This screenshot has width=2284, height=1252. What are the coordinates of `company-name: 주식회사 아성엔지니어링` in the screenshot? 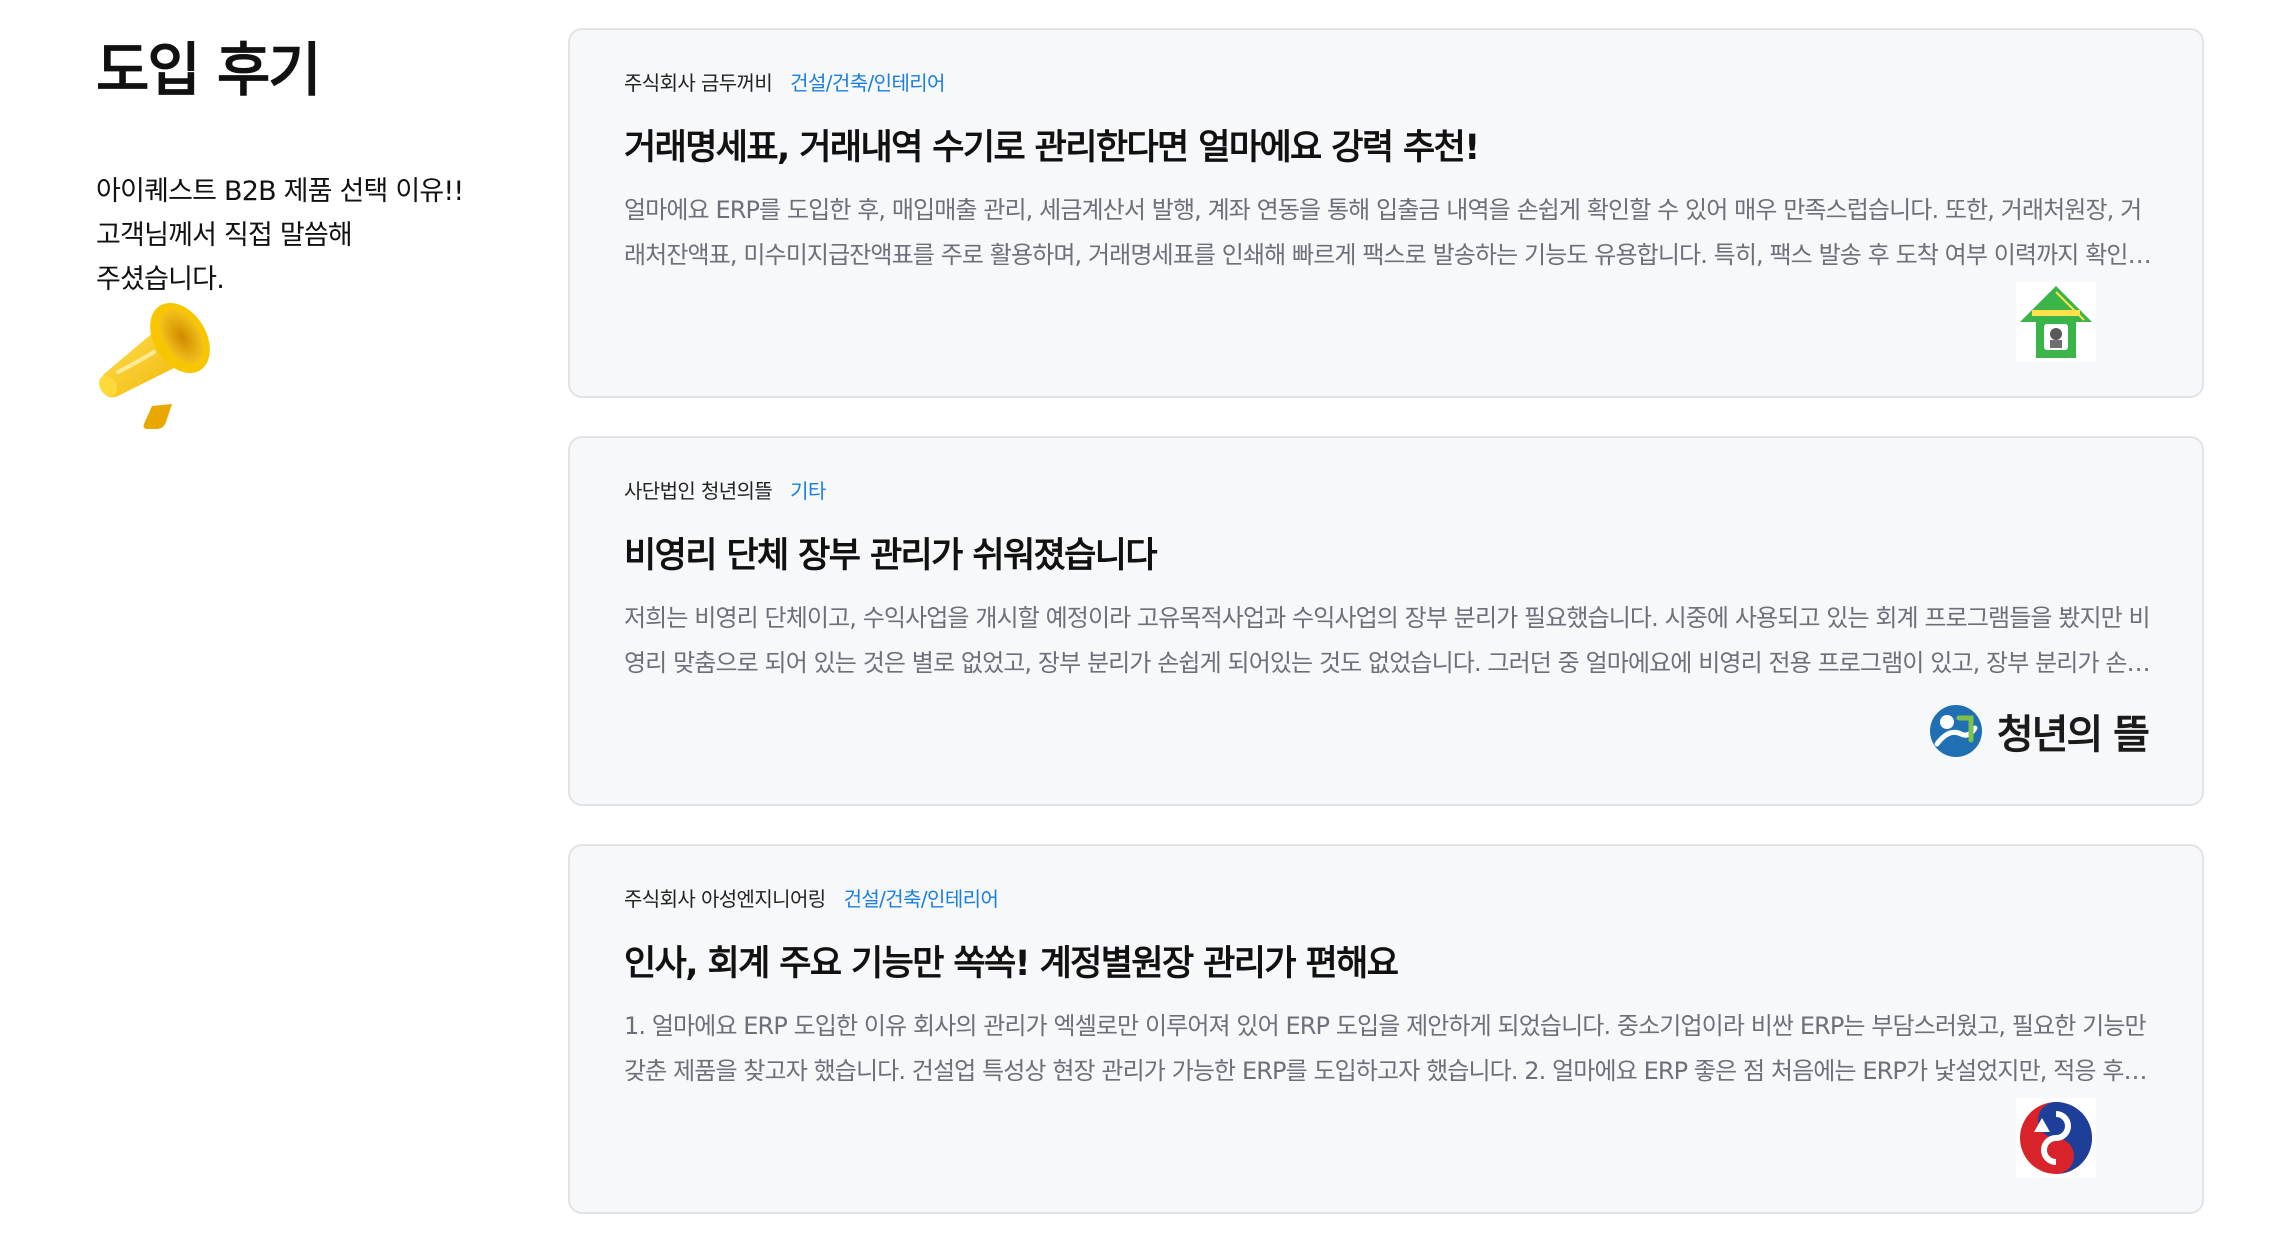 It's located at (725, 898).